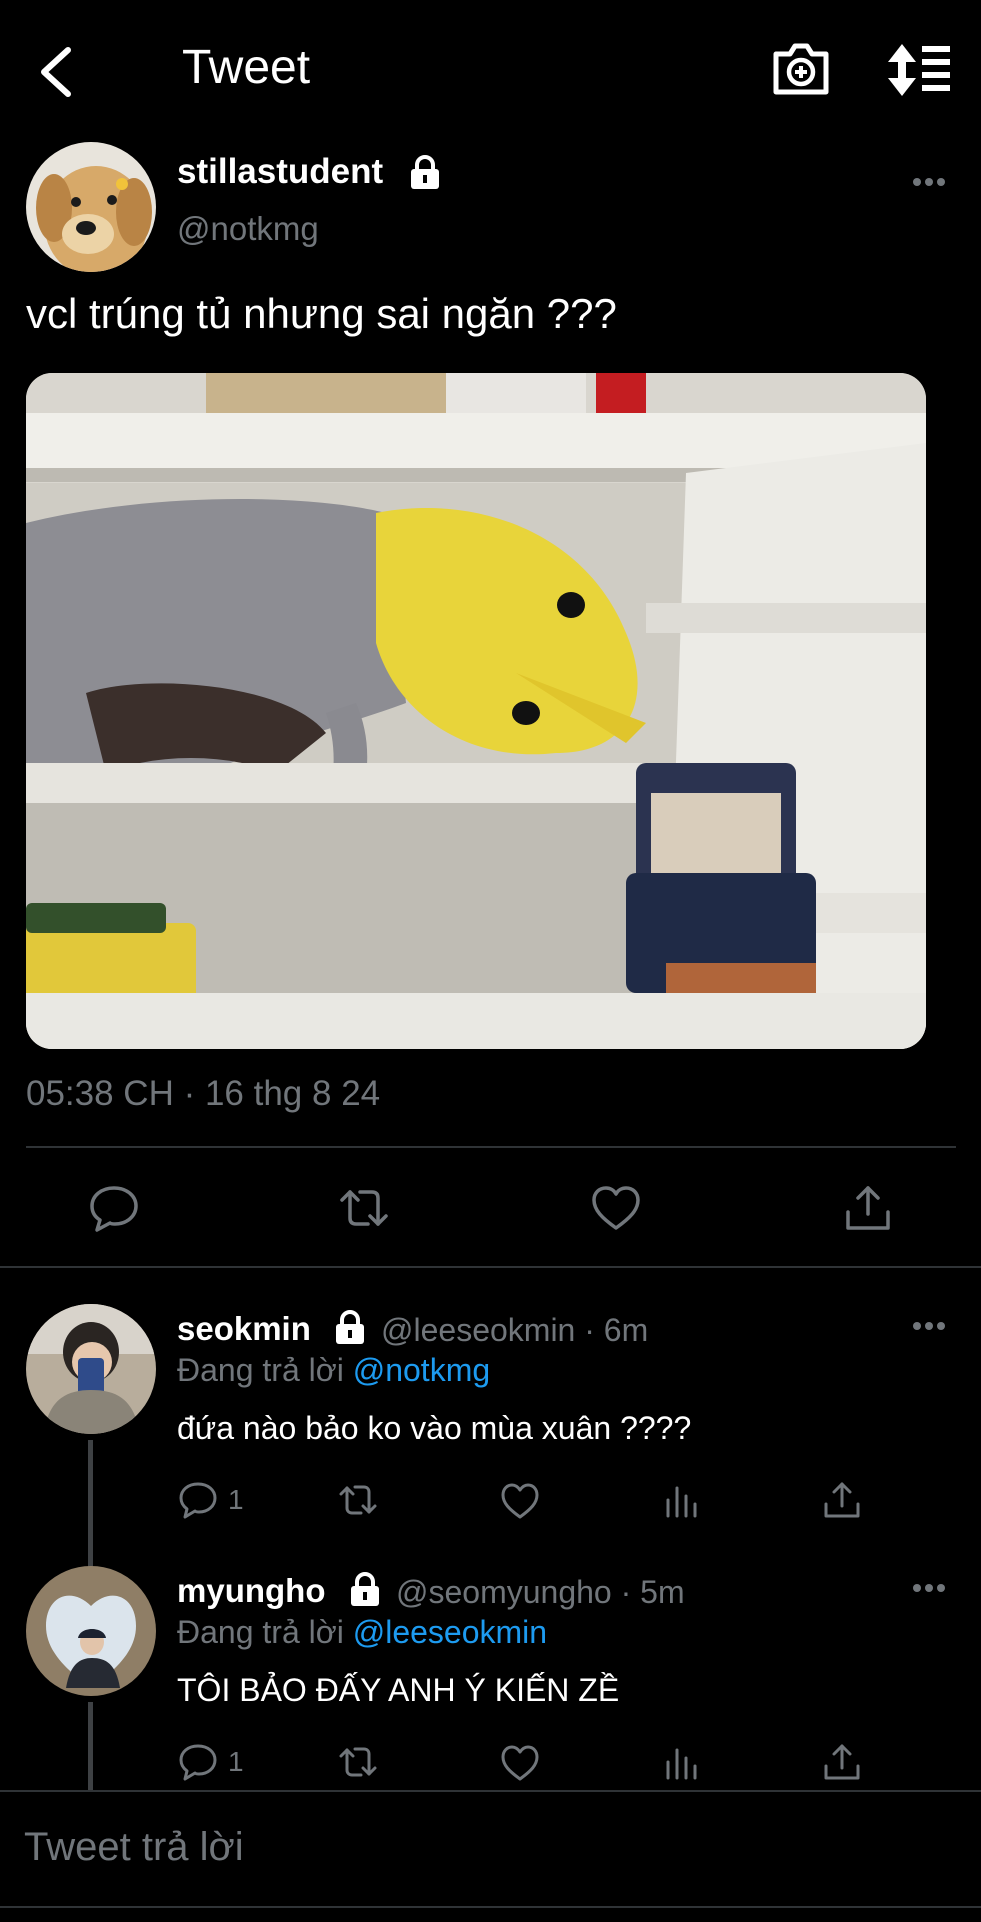 Image resolution: width=981 pixels, height=1922 pixels. Describe the element at coordinates (450, 1632) in the screenshot. I see `mention-link: @leeseokmin` at that location.